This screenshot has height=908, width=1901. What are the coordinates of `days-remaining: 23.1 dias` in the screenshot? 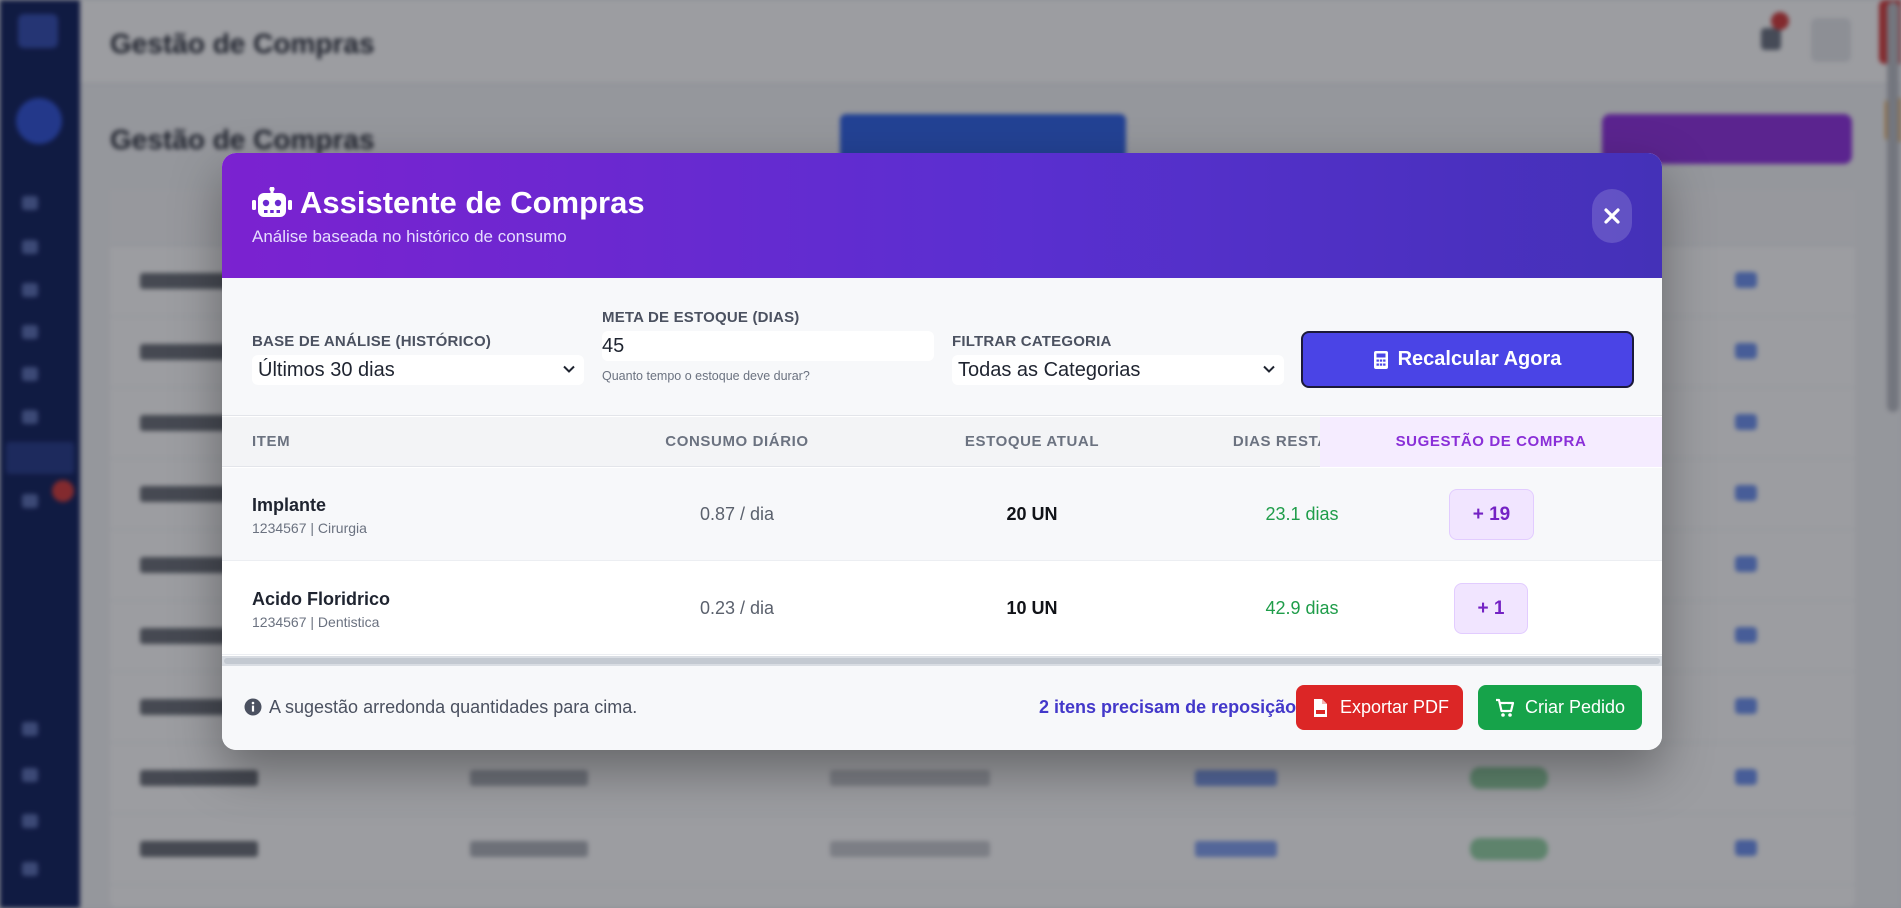 It's located at (1302, 514).